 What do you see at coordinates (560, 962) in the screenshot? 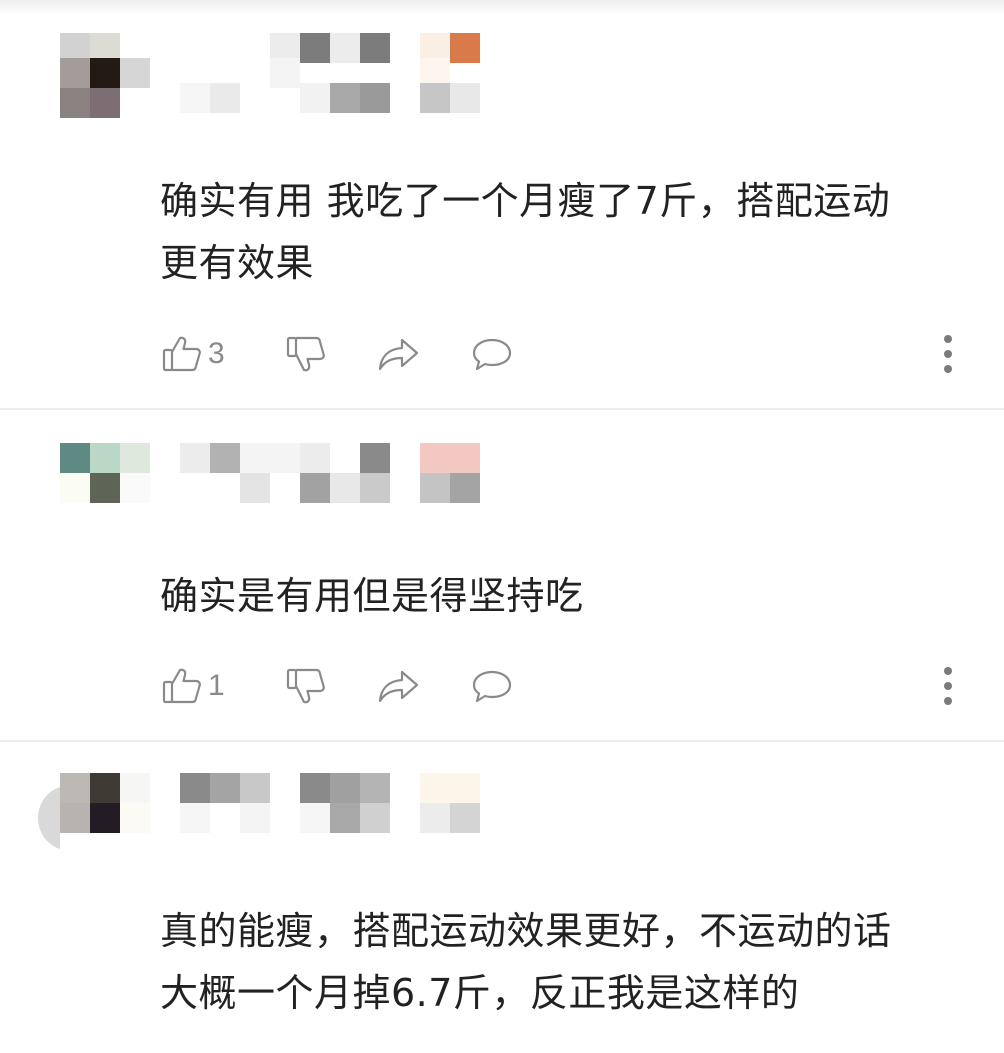
I see `comment-text: 真的能瘦，搭配运动效果更好，不运动的话 大概一个月掉6.7斤，反正我是这样的` at bounding box center [560, 962].